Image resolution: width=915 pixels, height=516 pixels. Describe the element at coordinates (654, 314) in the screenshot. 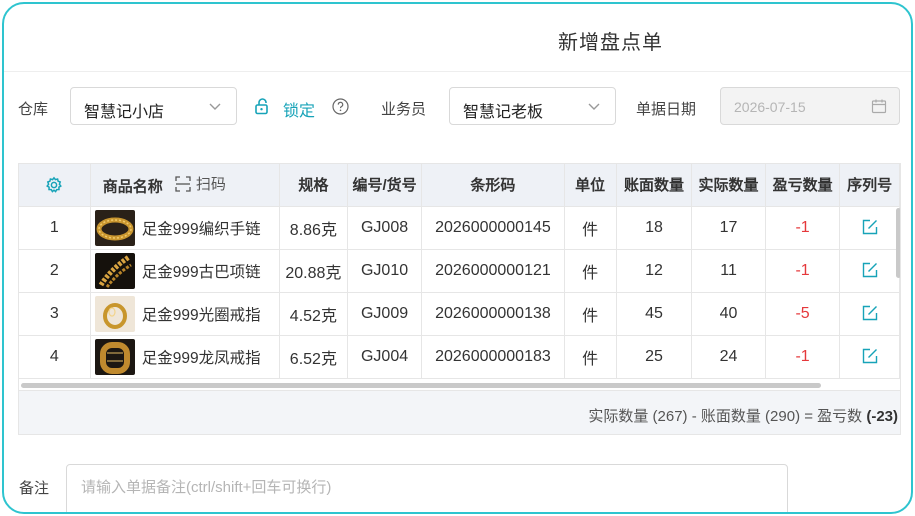

I see `book-qty-cell: 45` at that location.